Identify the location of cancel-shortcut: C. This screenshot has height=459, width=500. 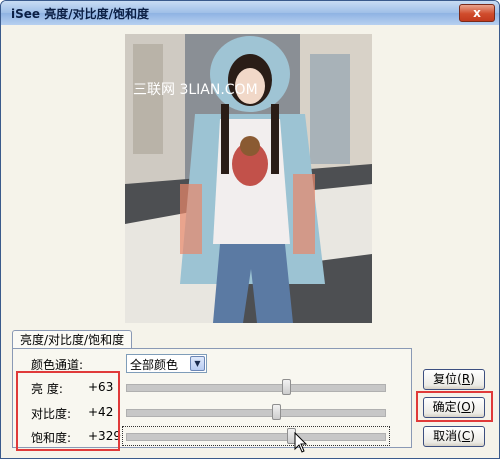
(466, 436).